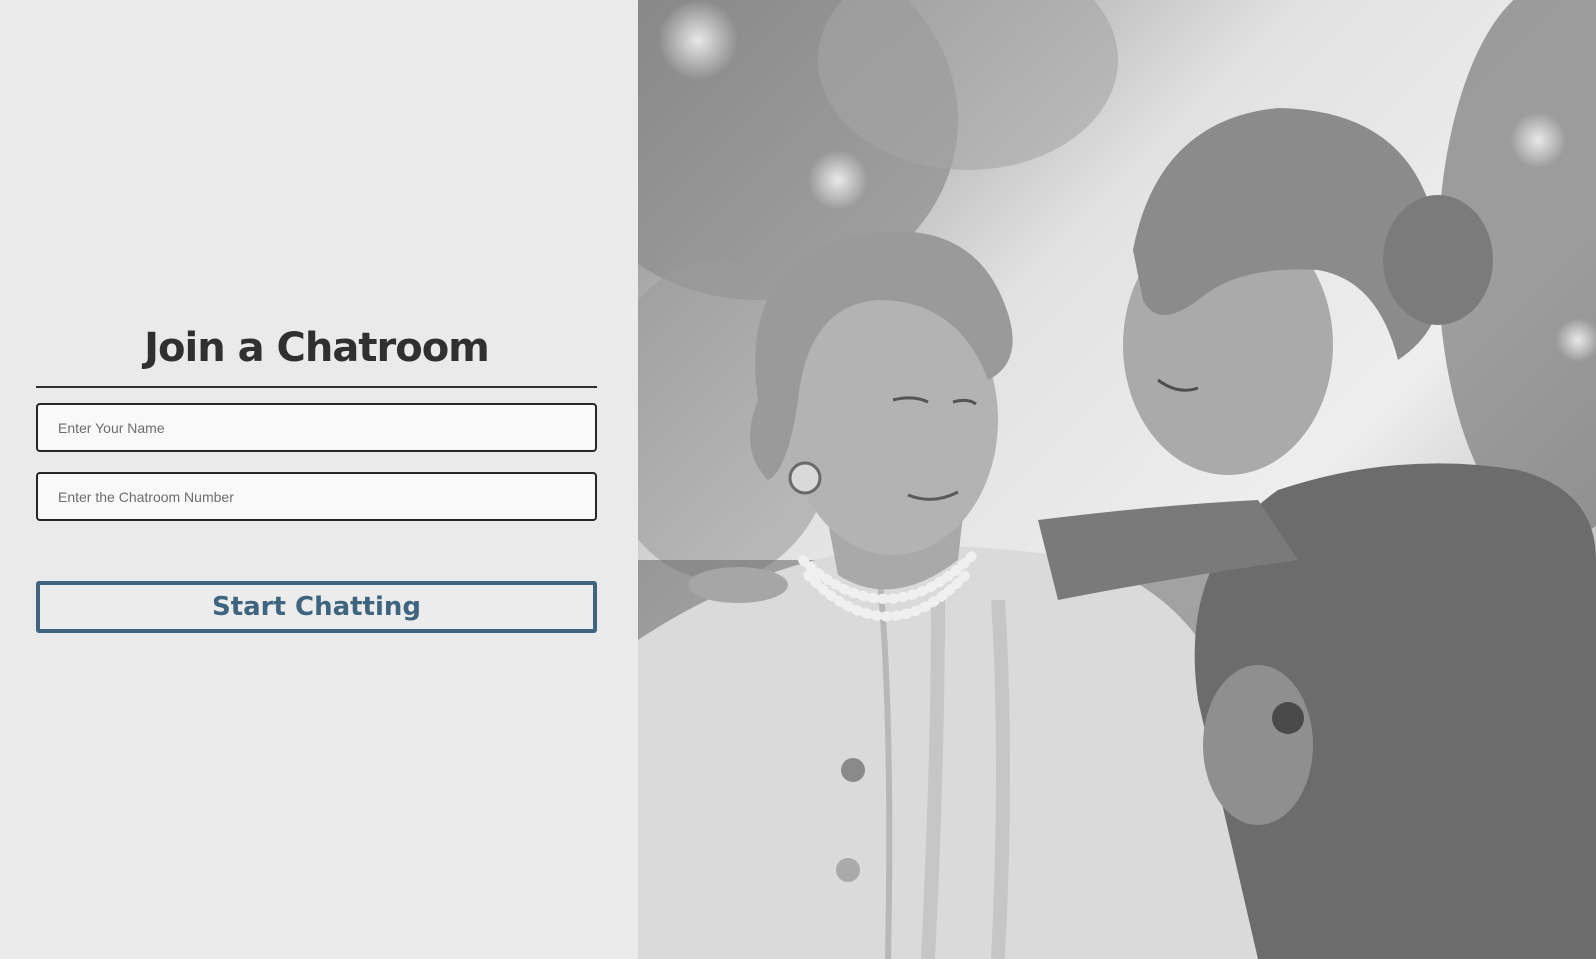 This screenshot has width=1596, height=959. Describe the element at coordinates (316, 427) in the screenshot. I see `name-input` at that location.